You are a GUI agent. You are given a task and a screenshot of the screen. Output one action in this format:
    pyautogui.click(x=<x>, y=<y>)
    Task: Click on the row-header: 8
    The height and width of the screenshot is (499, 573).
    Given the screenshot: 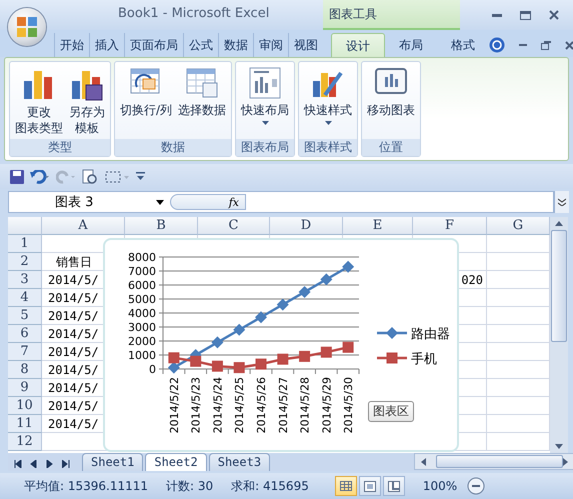 What is the action you would take?
    pyautogui.click(x=25, y=370)
    